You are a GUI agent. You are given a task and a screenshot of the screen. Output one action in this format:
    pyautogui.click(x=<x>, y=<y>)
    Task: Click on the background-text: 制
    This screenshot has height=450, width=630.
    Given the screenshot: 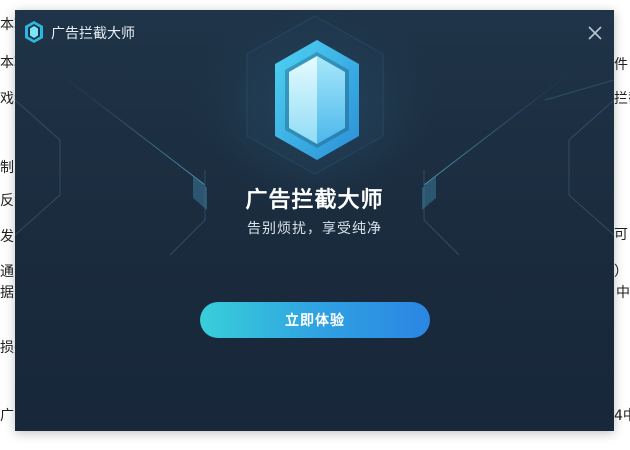 What is the action you would take?
    pyautogui.click(x=7, y=168)
    